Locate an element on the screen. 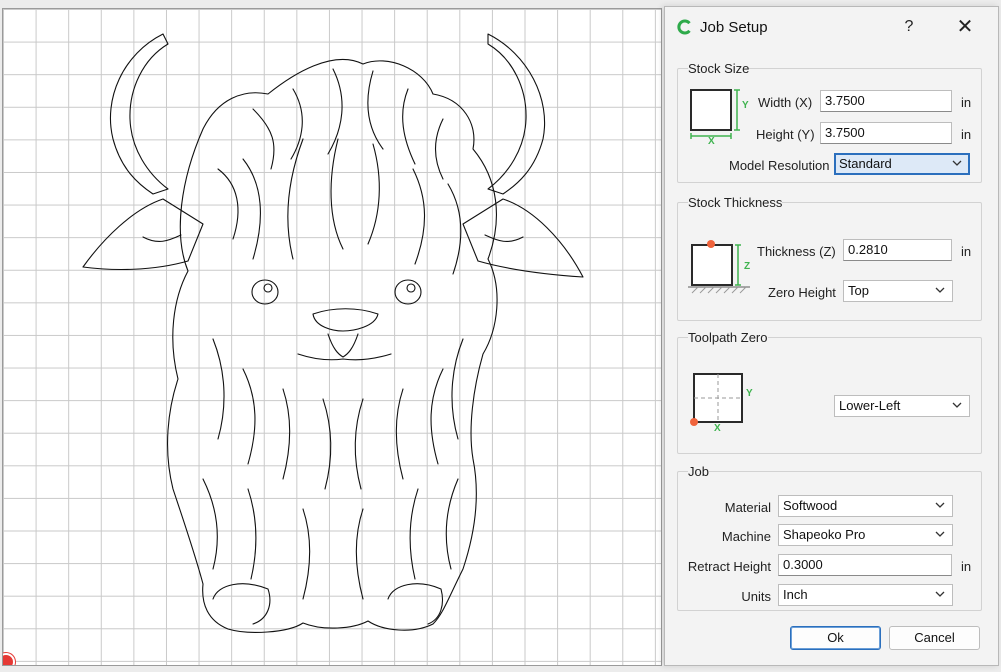 The height and width of the screenshot is (672, 1001). toolpath-diagram-y-label: Y is located at coordinates (749, 393).